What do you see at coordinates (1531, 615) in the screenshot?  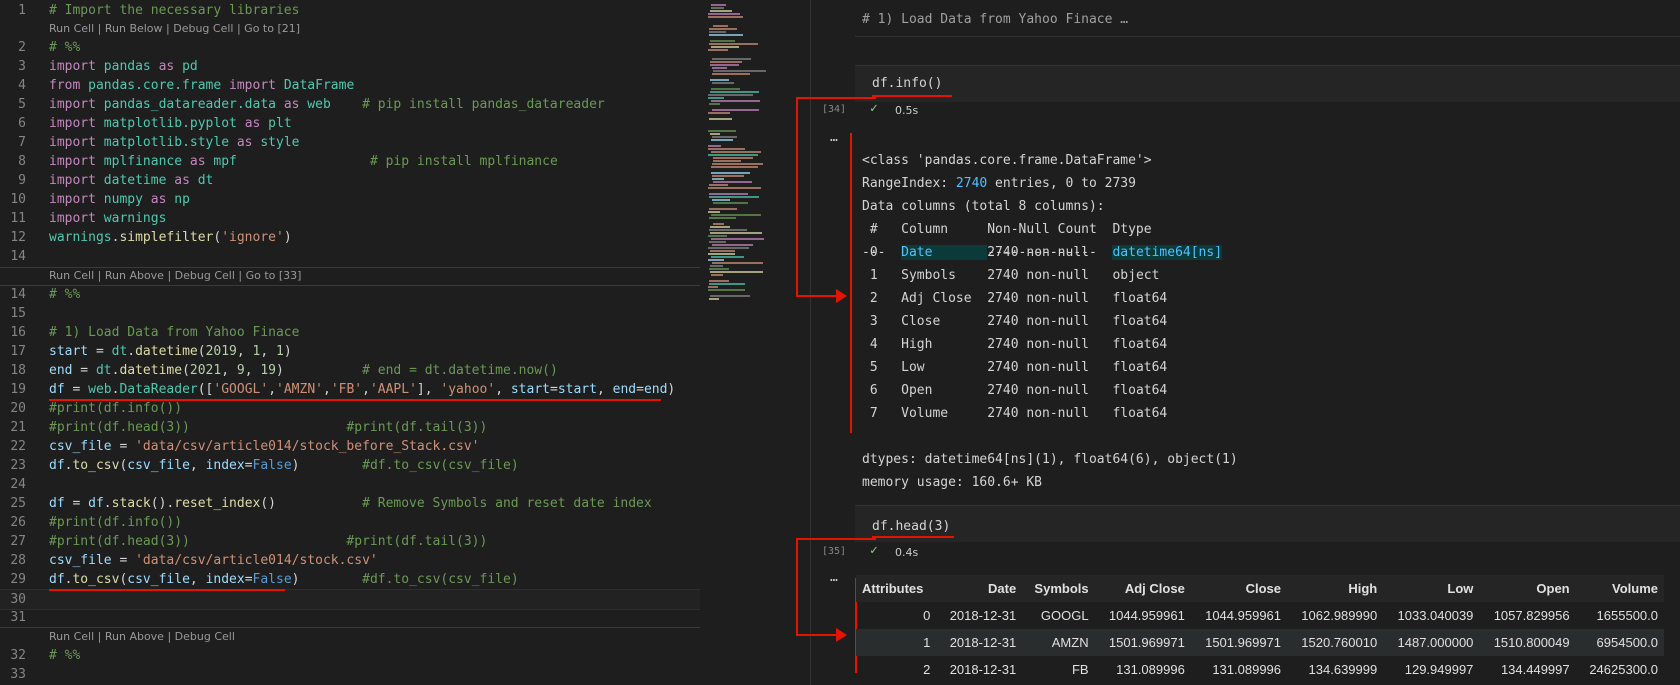 I see `table-cell: 1057.829956` at bounding box center [1531, 615].